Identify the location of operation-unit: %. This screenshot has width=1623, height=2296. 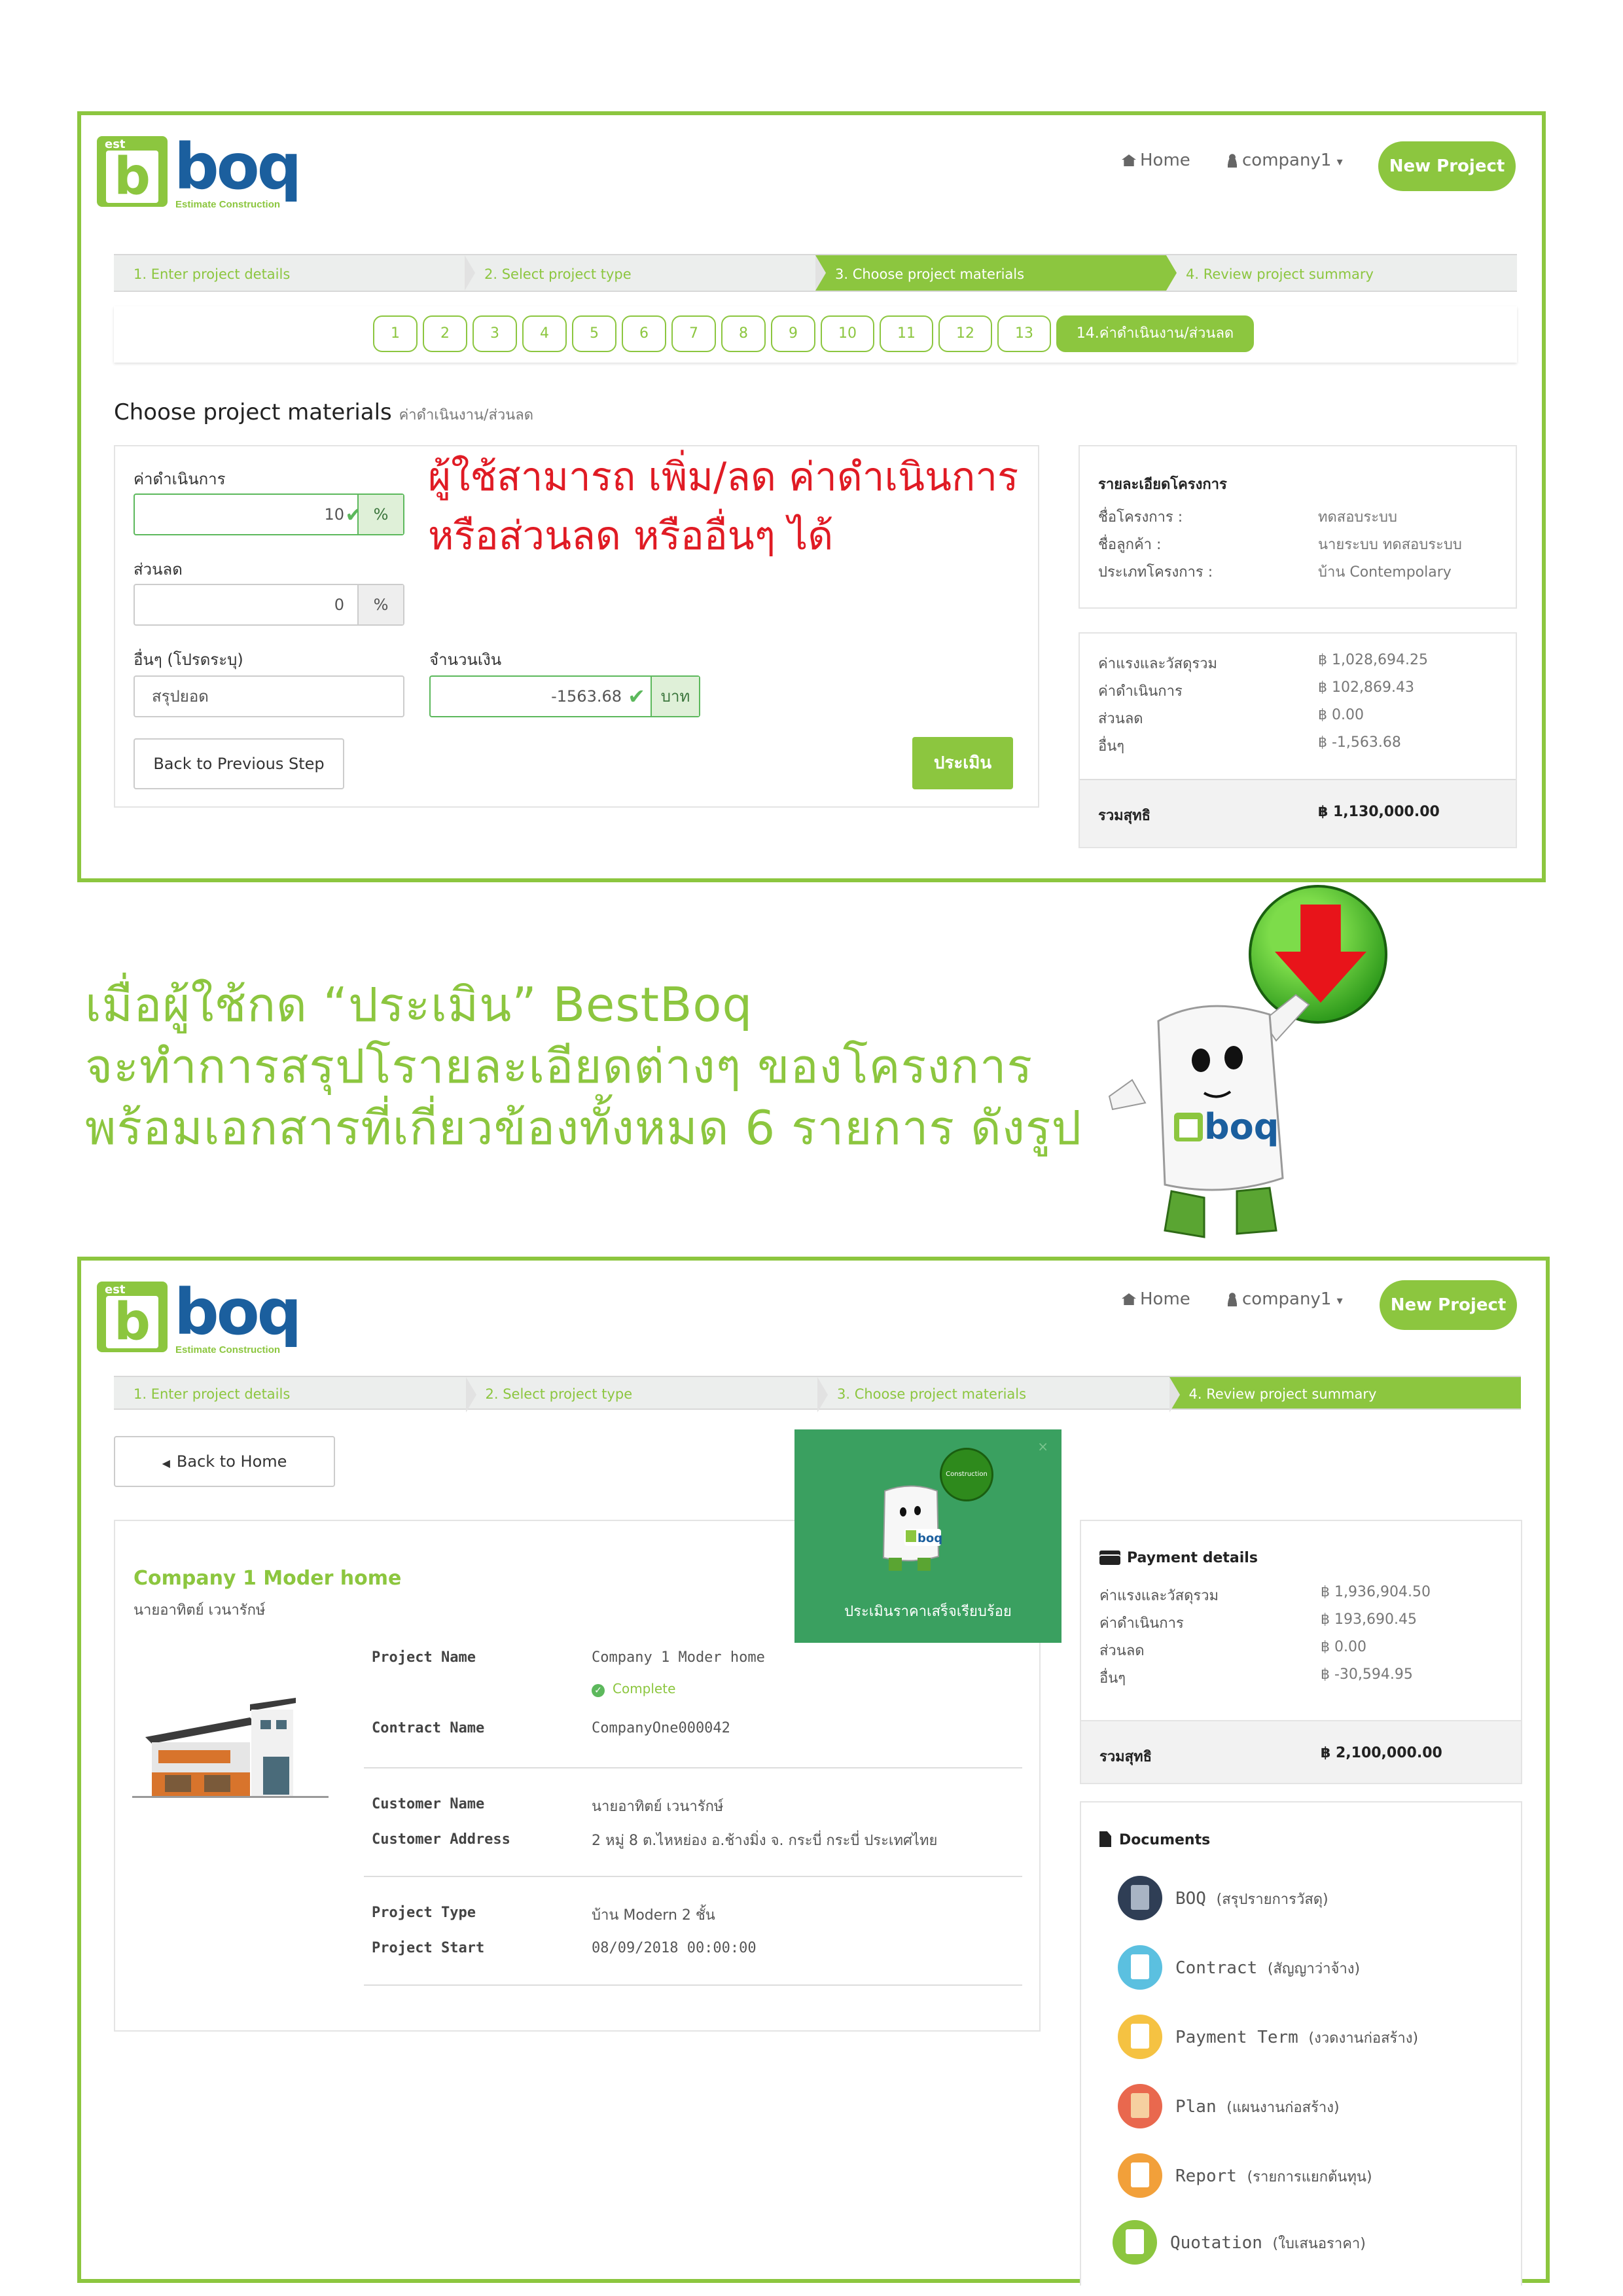
(380, 514).